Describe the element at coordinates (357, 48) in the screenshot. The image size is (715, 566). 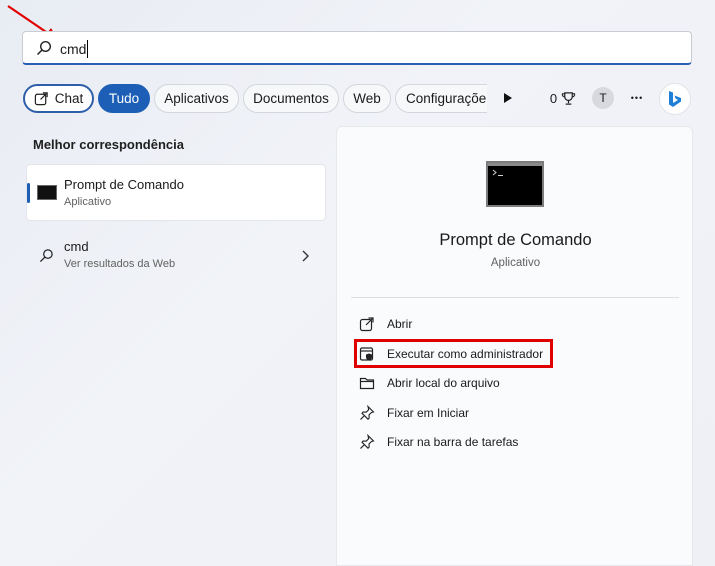
I see `search-box: cmd` at that location.